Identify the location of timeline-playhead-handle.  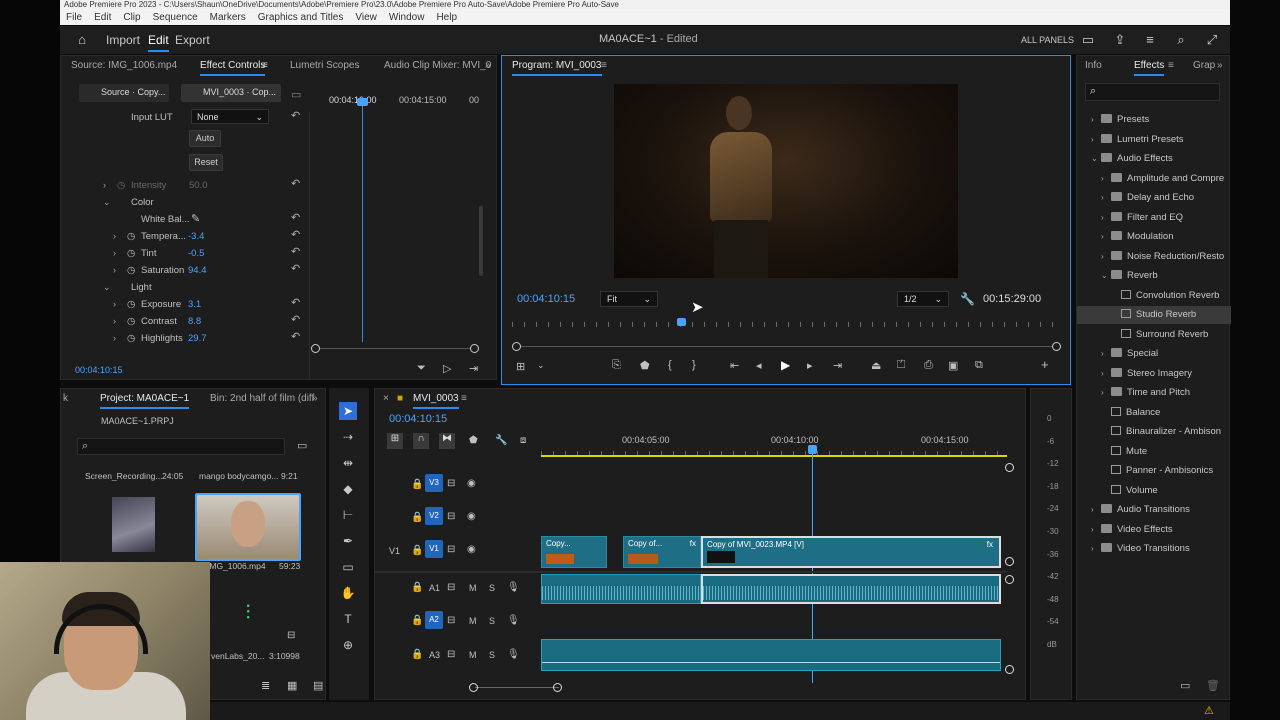
(812, 449).